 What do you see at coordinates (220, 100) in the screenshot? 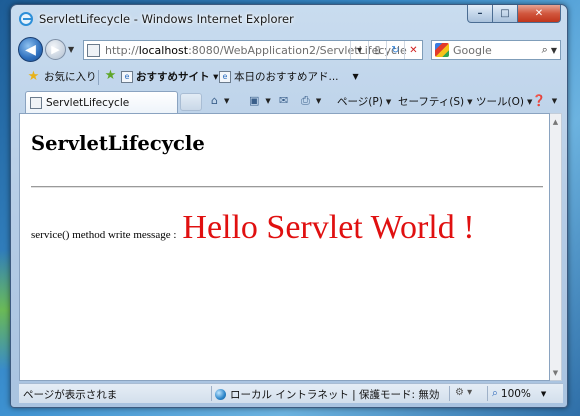
I see `home-button: ⌂ ▼` at bounding box center [220, 100].